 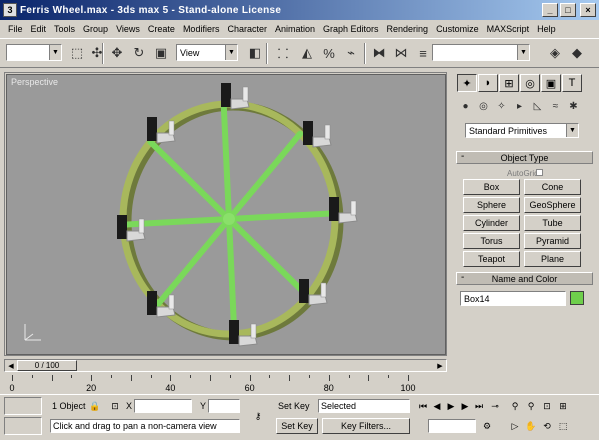 What do you see at coordinates (539, 172) in the screenshot?
I see `autogrid-checkbox` at bounding box center [539, 172].